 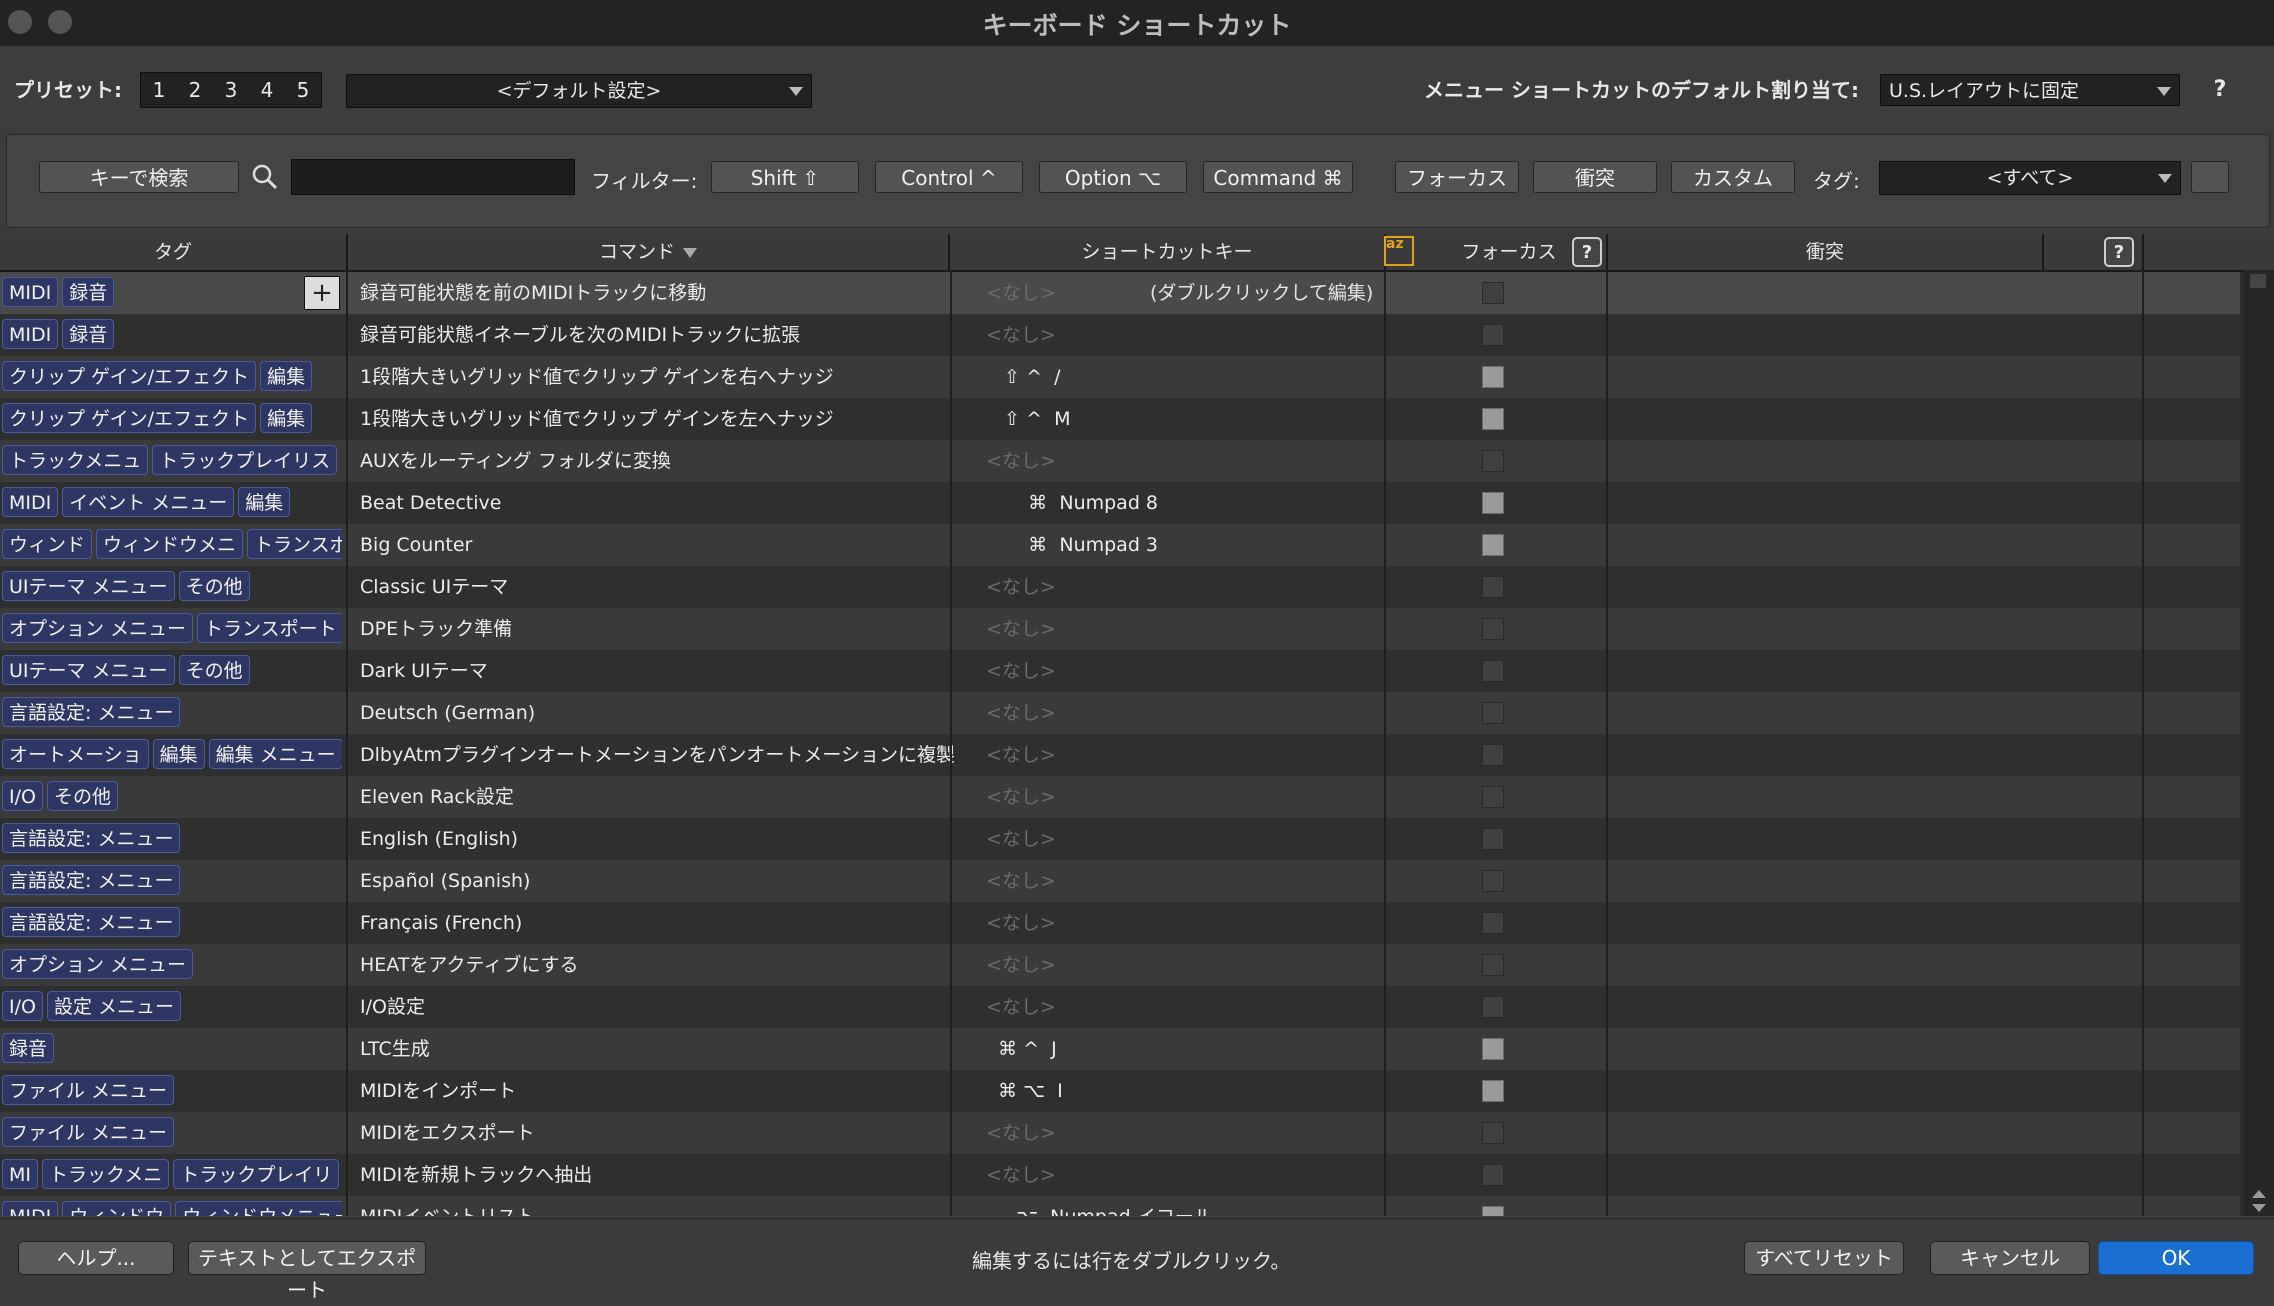 What do you see at coordinates (170, 544) in the screenshot?
I see `tag-badge: ウィンドウメニ` at bounding box center [170, 544].